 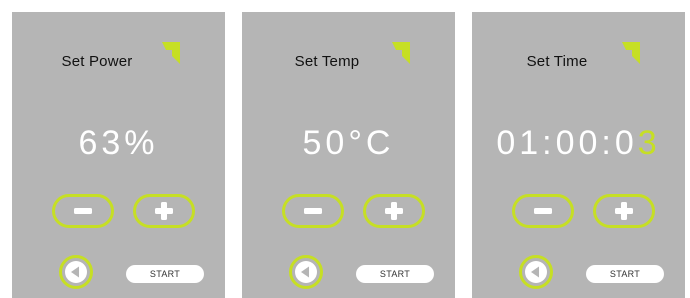 I want to click on value-readout: 50°C, so click(x=348, y=143).